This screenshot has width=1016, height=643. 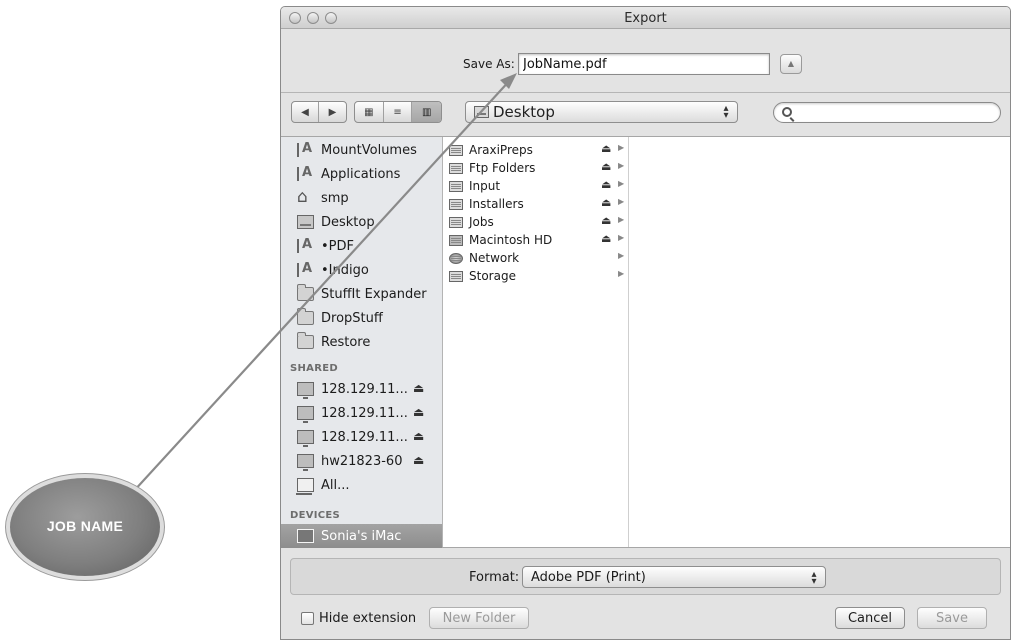 I want to click on list-view-icon: ≡, so click(x=397, y=112).